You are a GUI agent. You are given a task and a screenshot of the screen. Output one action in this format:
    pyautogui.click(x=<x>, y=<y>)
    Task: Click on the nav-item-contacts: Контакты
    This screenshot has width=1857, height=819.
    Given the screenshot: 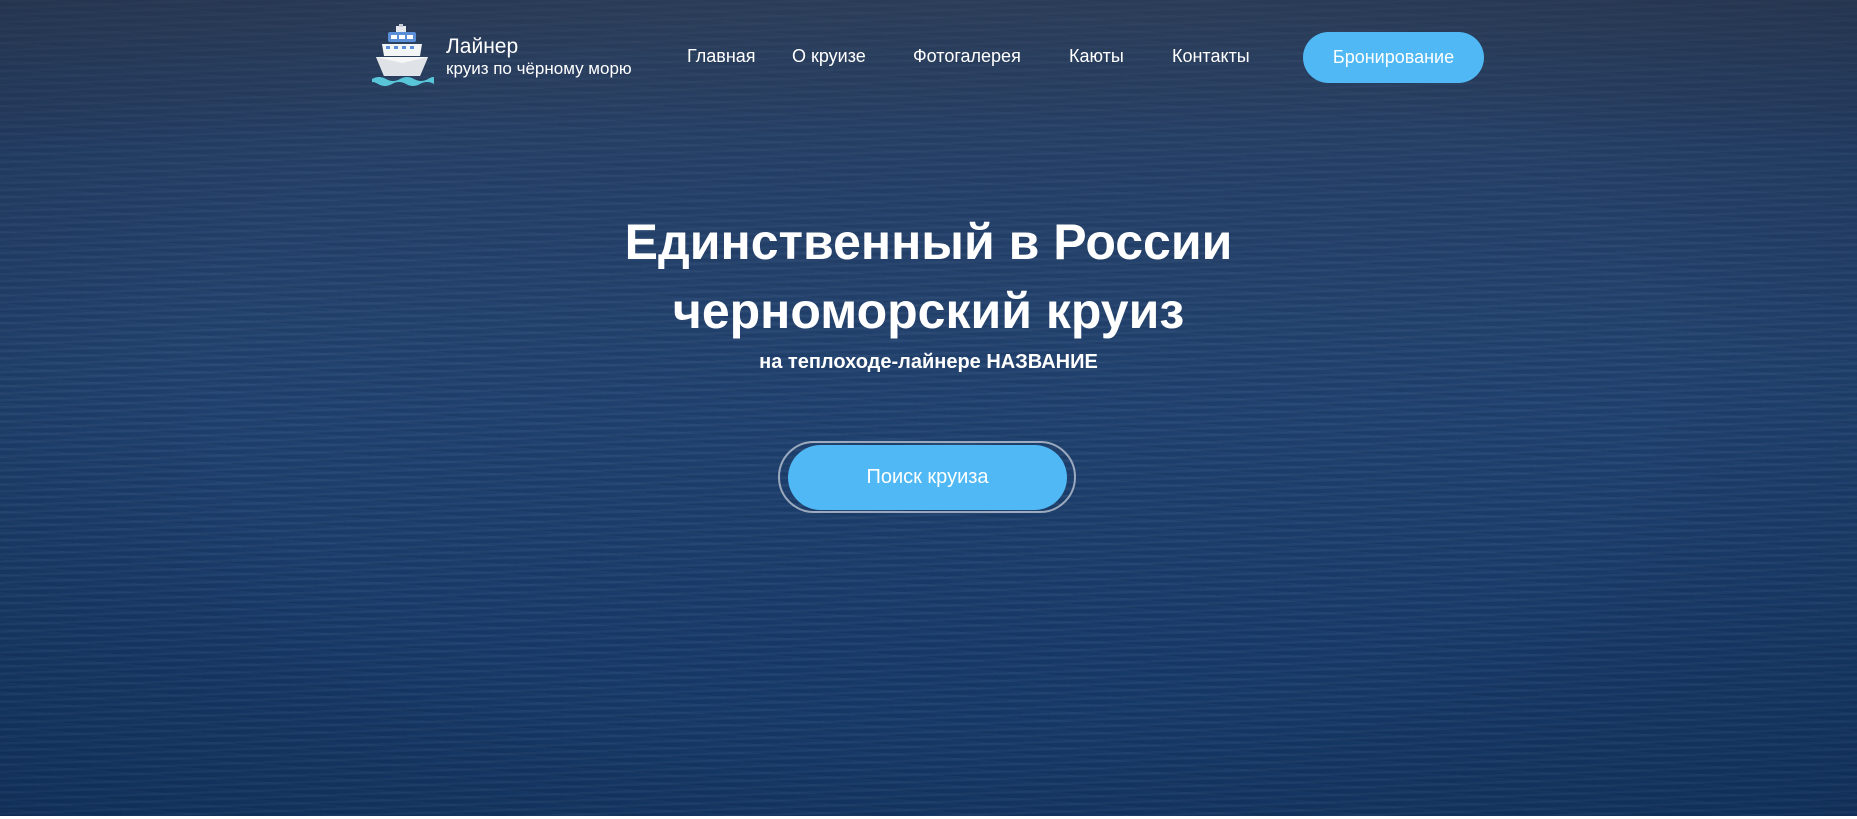 What is the action you would take?
    pyautogui.click(x=1211, y=56)
    